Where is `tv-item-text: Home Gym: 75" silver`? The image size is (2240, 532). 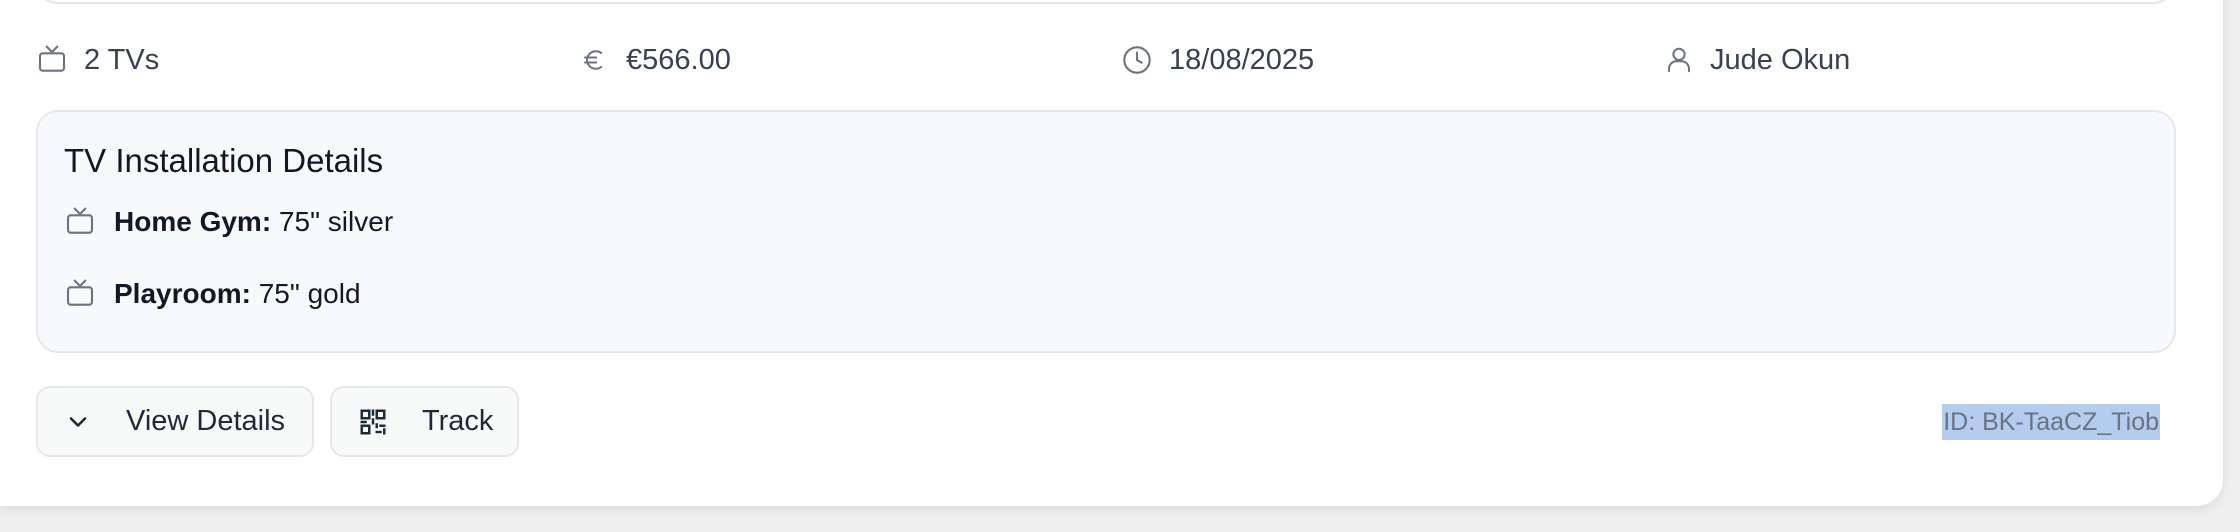 tv-item-text: Home Gym: 75" silver is located at coordinates (253, 222).